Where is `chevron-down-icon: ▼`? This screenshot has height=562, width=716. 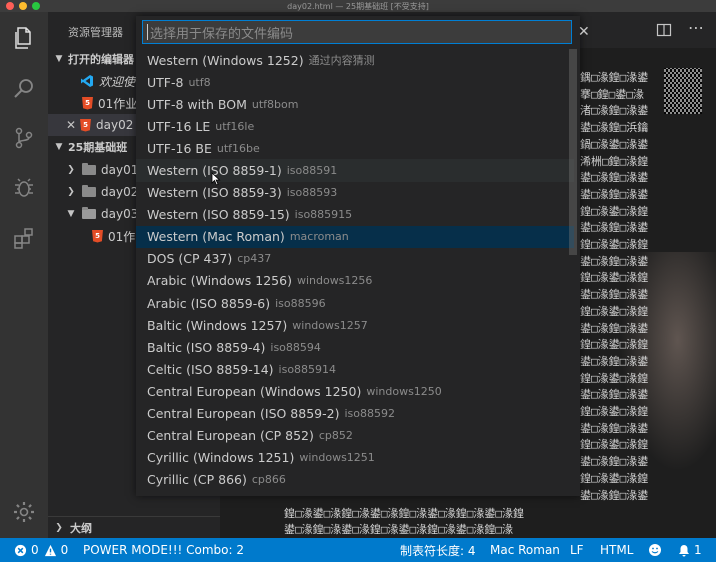
chevron-down-icon: ▼ is located at coordinates (59, 59).